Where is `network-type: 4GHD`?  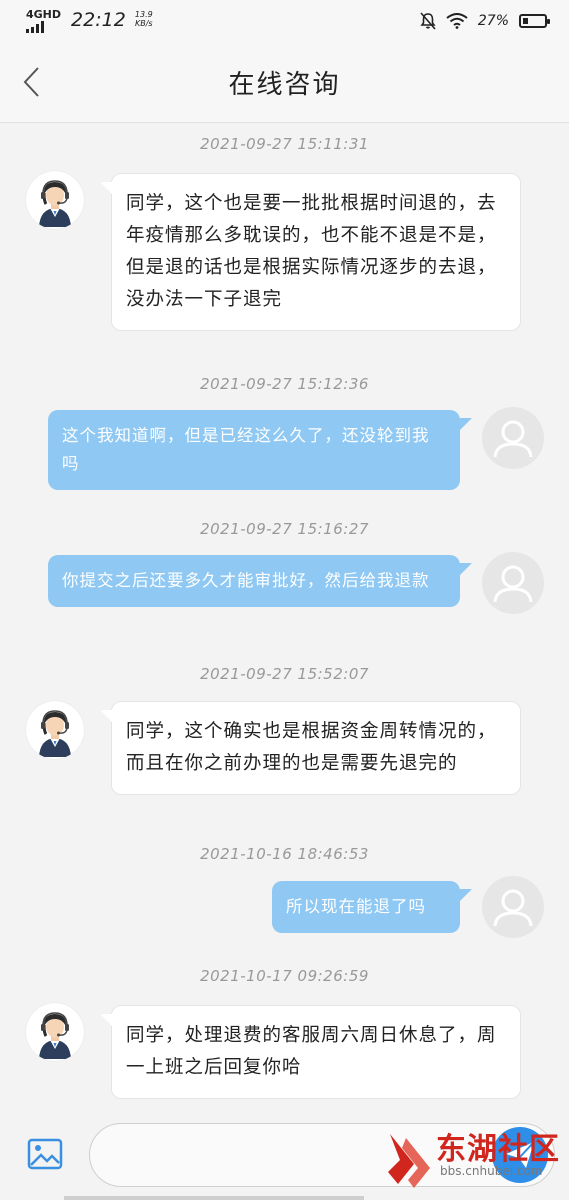 network-type: 4GHD is located at coordinates (44, 14).